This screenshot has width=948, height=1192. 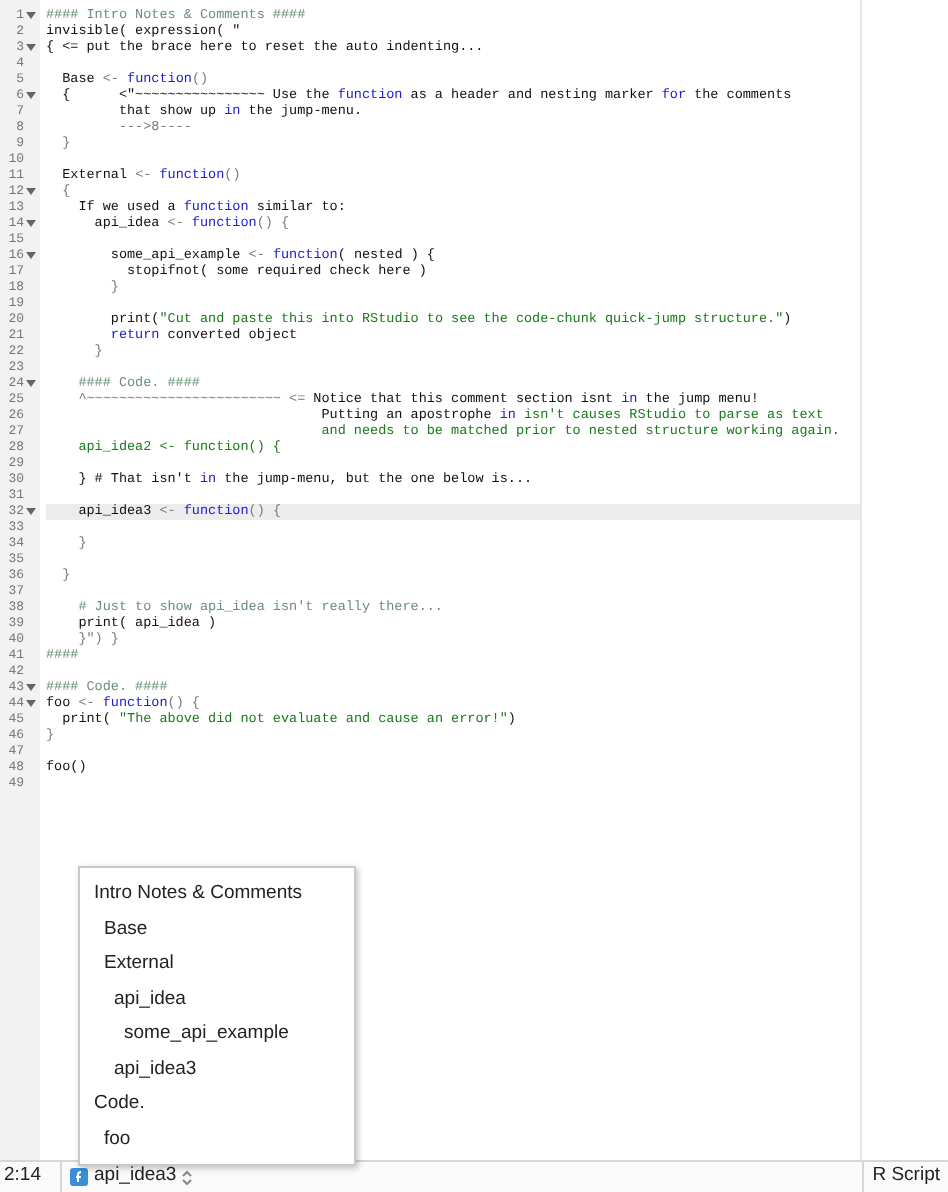 What do you see at coordinates (217, 998) in the screenshot?
I see `jump-menu-item: api_idea` at bounding box center [217, 998].